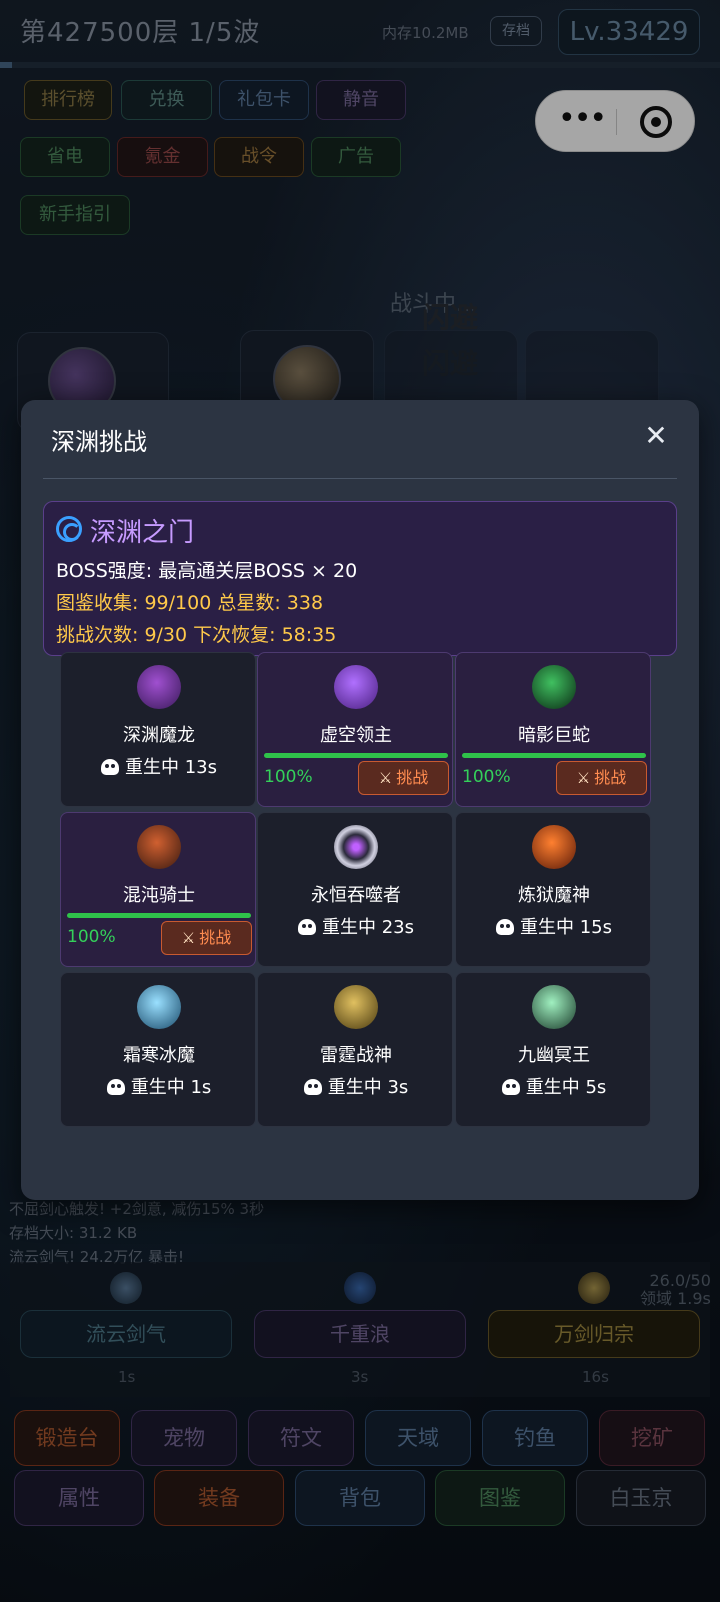 Image resolution: width=720 pixels, height=1602 pixels. I want to click on dragon-icon, so click(159, 687).